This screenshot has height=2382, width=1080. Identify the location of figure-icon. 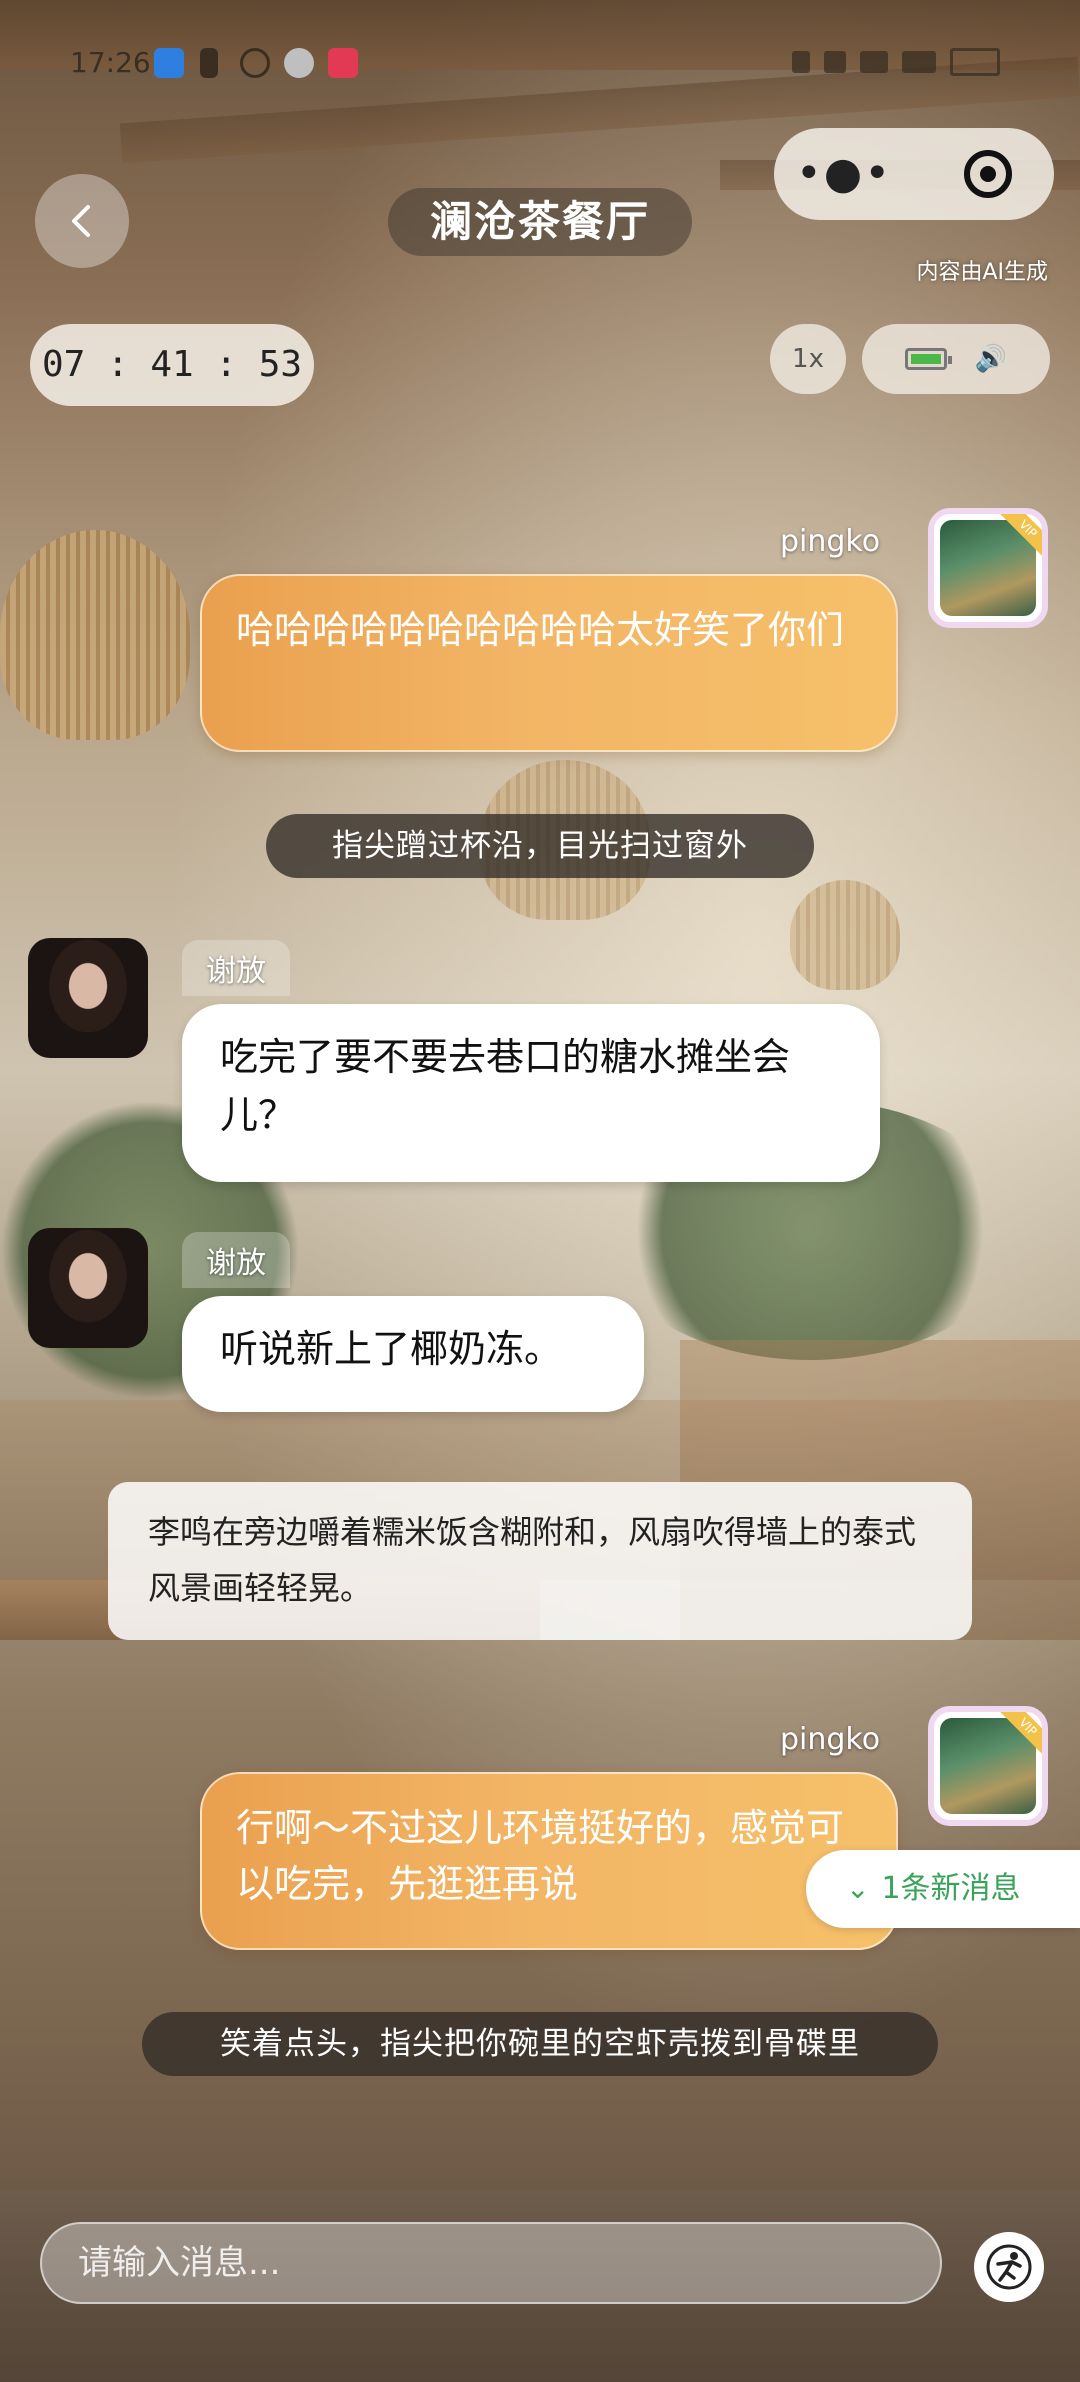
(1009, 2267).